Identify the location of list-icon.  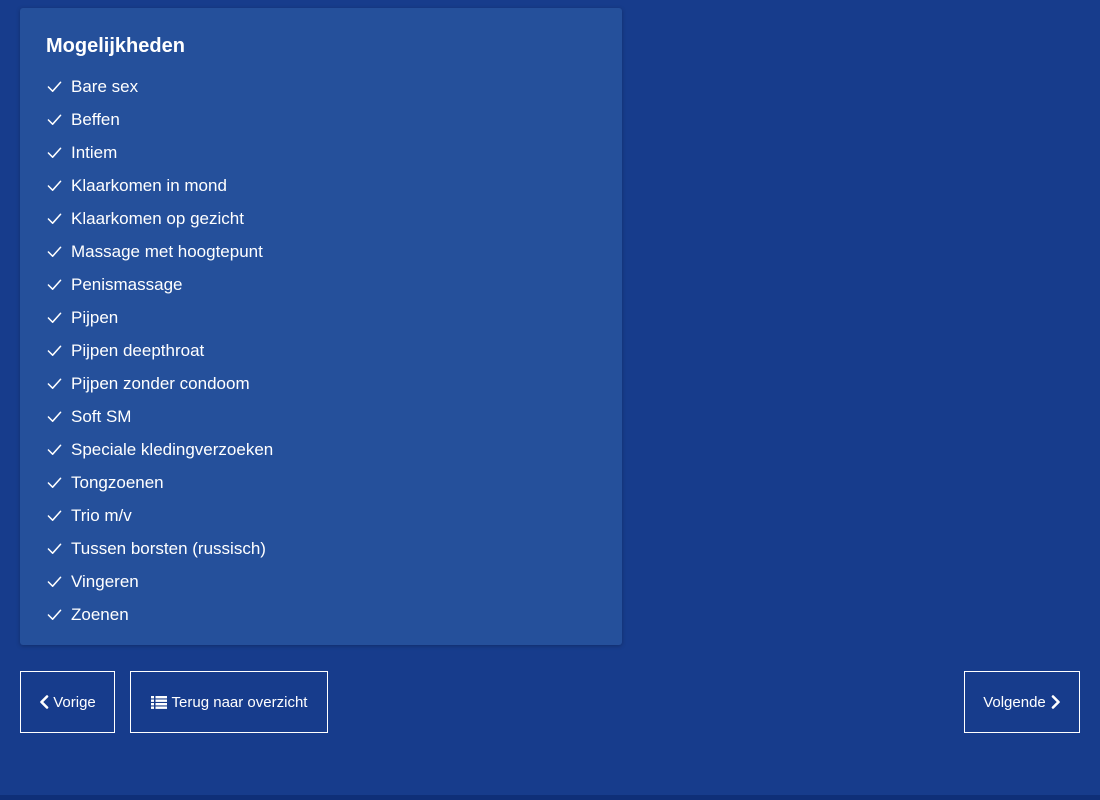
(158, 702).